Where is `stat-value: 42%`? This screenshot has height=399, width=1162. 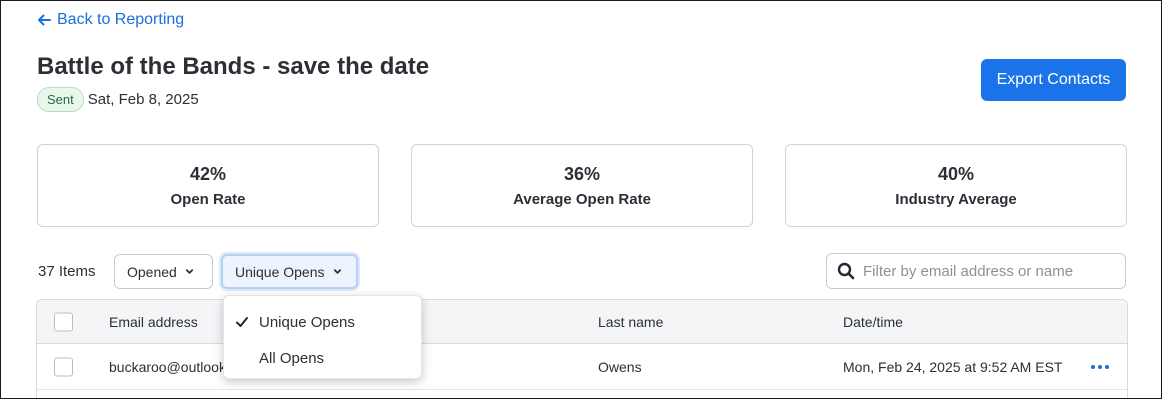
stat-value: 42% is located at coordinates (208, 173).